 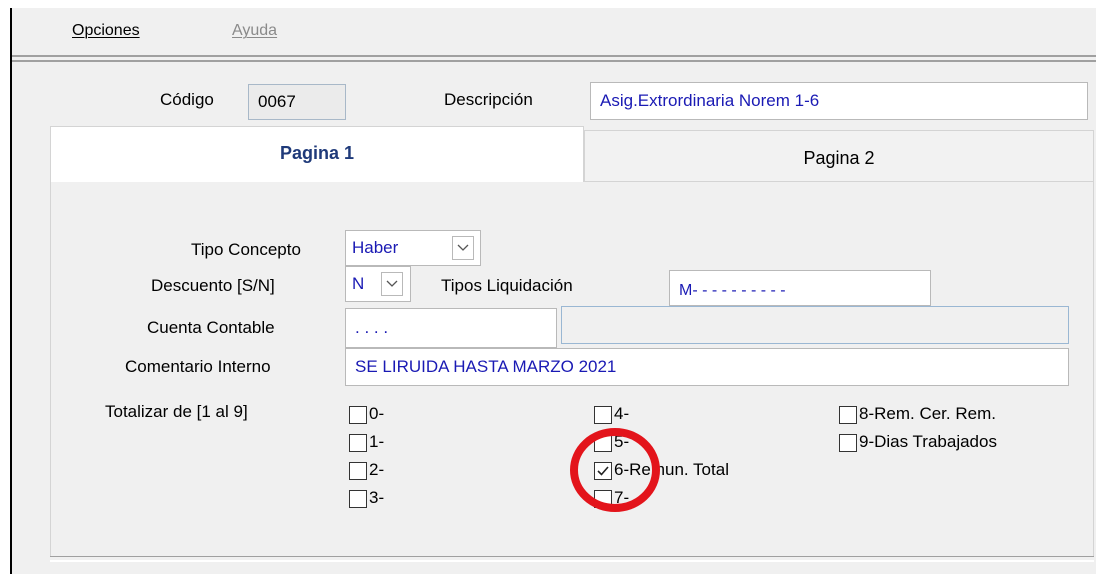 I want to click on checkbox-3-label: 3-, so click(x=377, y=497).